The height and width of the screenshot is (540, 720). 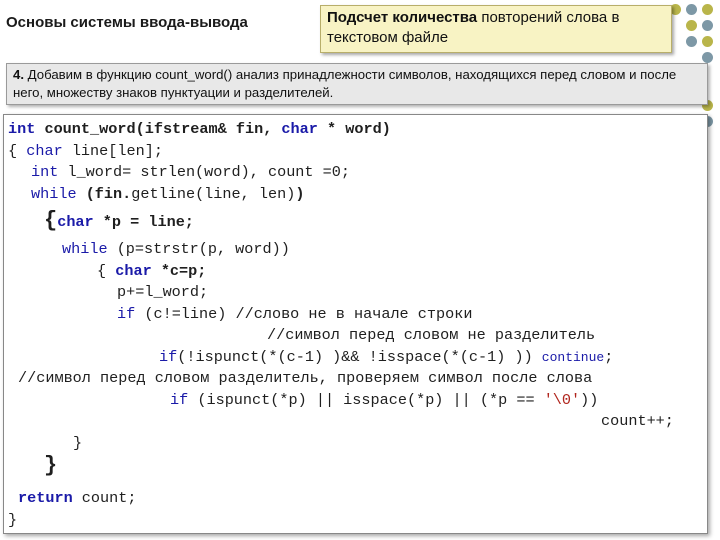 I want to click on callout-bold: Подсчет количества, so click(x=402, y=17).